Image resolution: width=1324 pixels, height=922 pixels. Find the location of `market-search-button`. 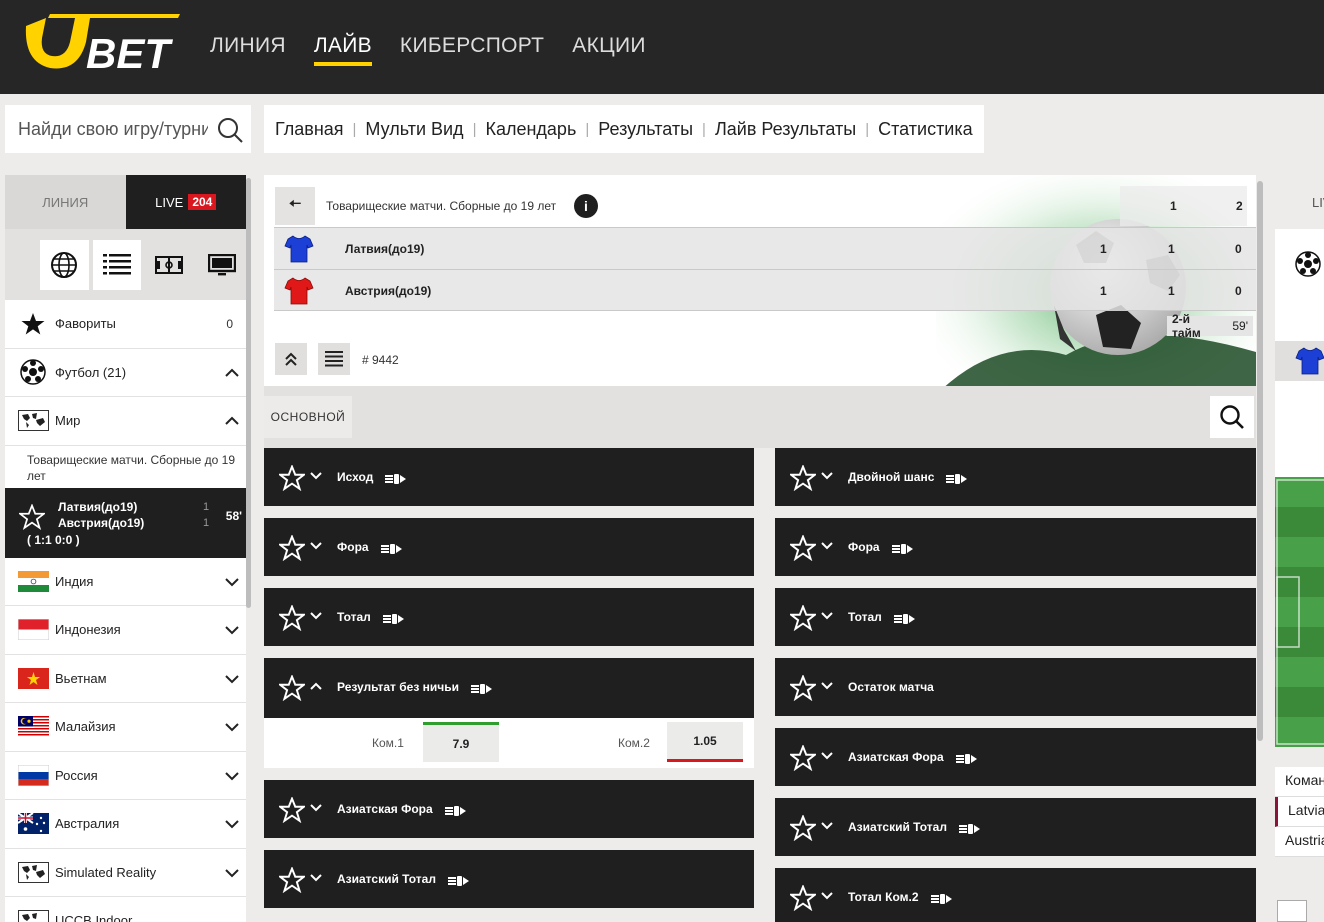

market-search-button is located at coordinates (1232, 417).